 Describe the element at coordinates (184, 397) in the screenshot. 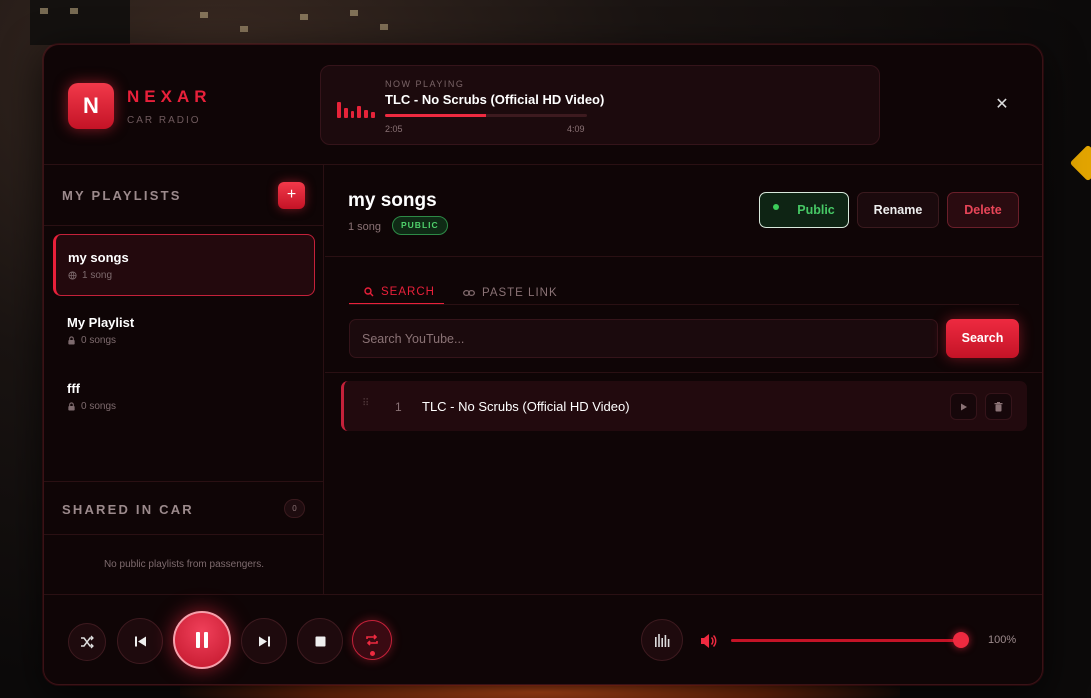

I see `playlist-item-fff: fff 0 songs` at that location.